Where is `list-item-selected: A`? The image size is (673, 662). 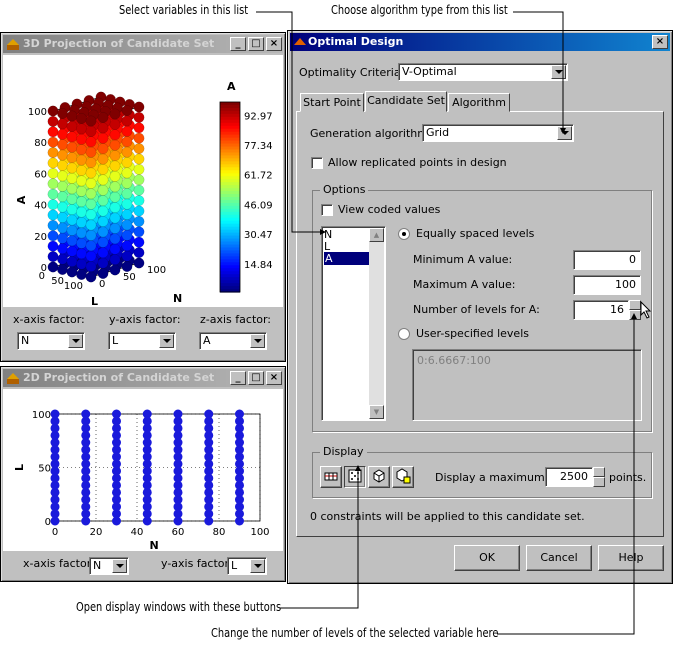 list-item-selected: A is located at coordinates (346, 258).